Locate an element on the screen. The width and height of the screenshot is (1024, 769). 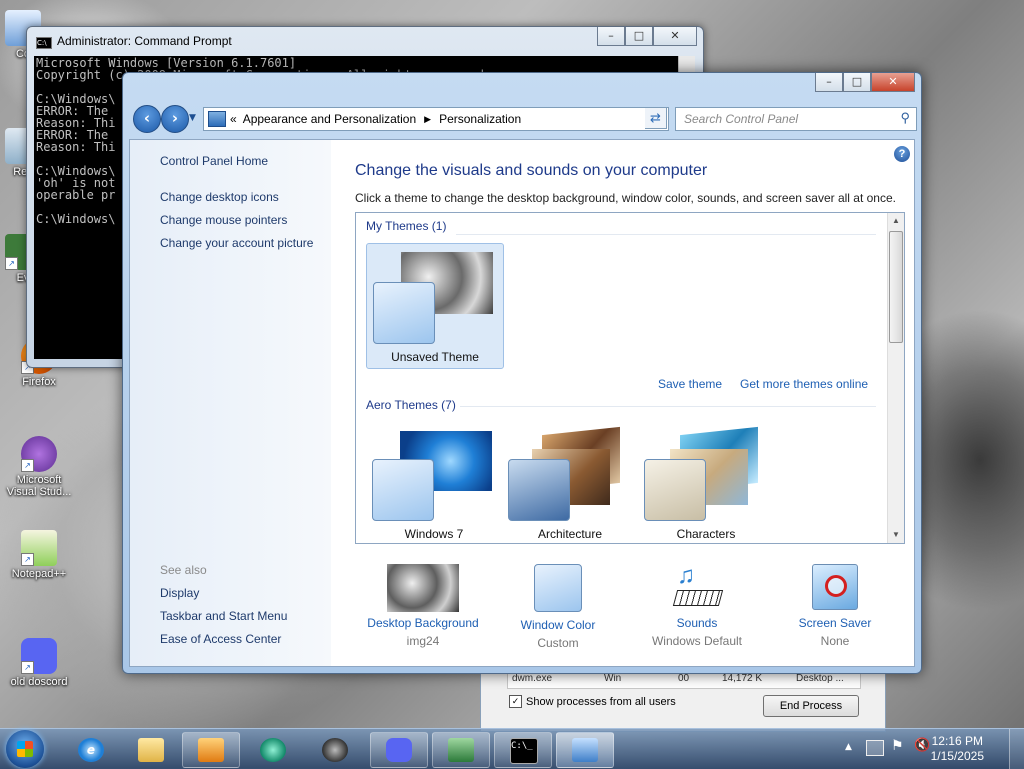
taskbar-task-manager is located at coordinates (461, 750).